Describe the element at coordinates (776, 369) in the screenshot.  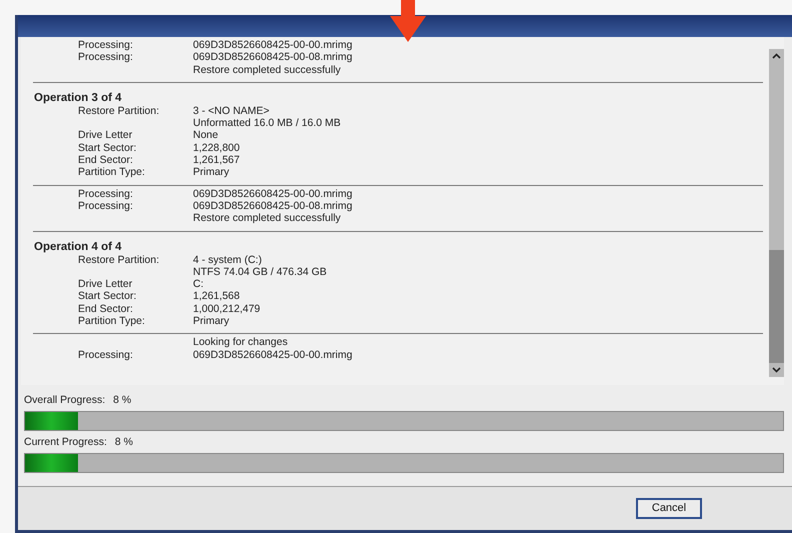
I see `scroll-down-icon` at that location.